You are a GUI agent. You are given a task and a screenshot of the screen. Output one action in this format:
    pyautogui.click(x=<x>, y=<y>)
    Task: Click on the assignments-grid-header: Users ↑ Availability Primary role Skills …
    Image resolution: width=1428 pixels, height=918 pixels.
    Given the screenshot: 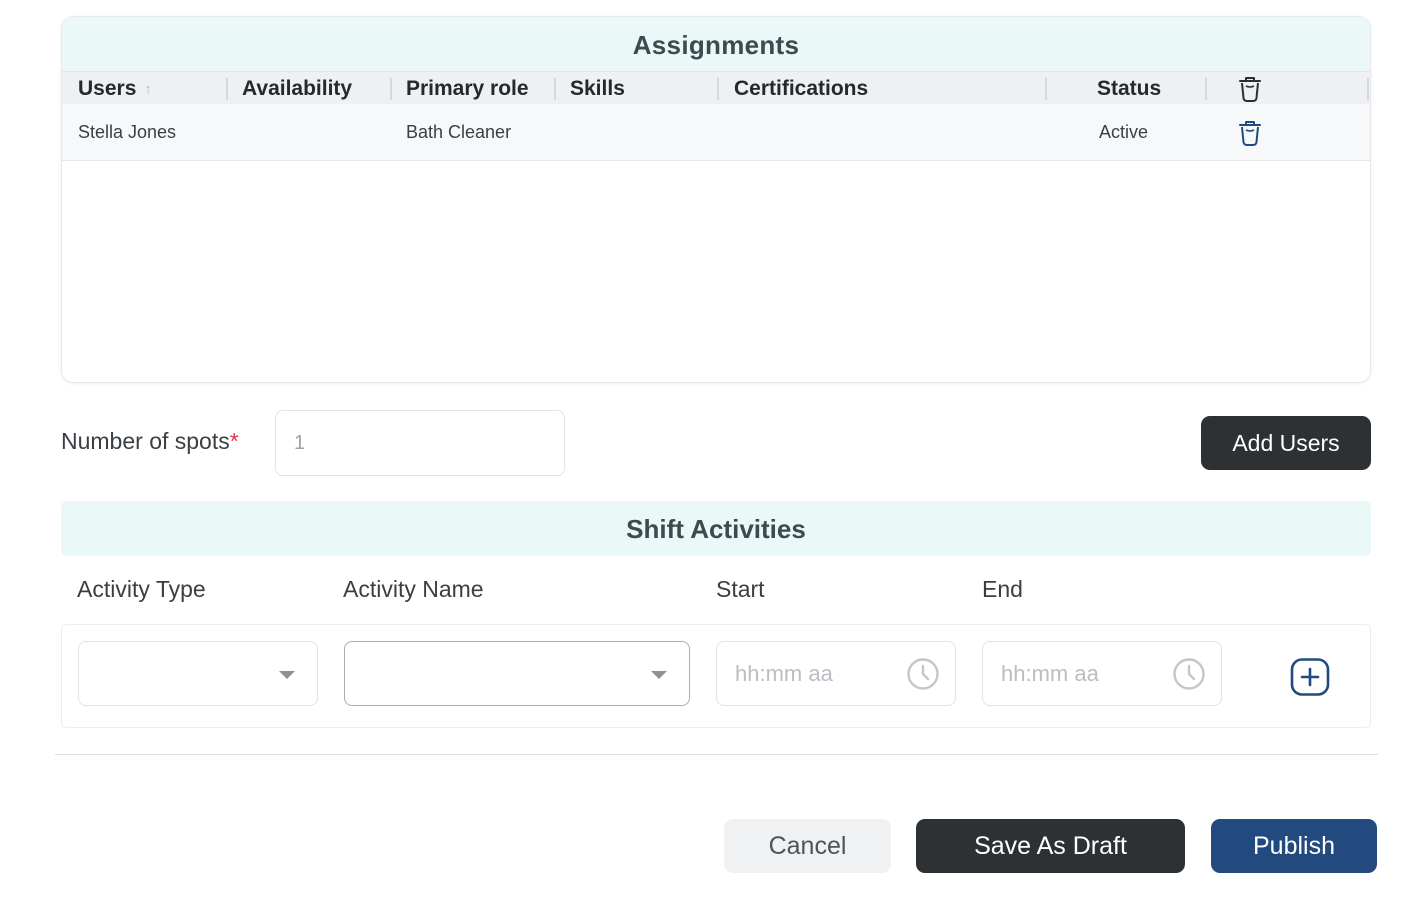 What is the action you would take?
    pyautogui.click(x=716, y=87)
    